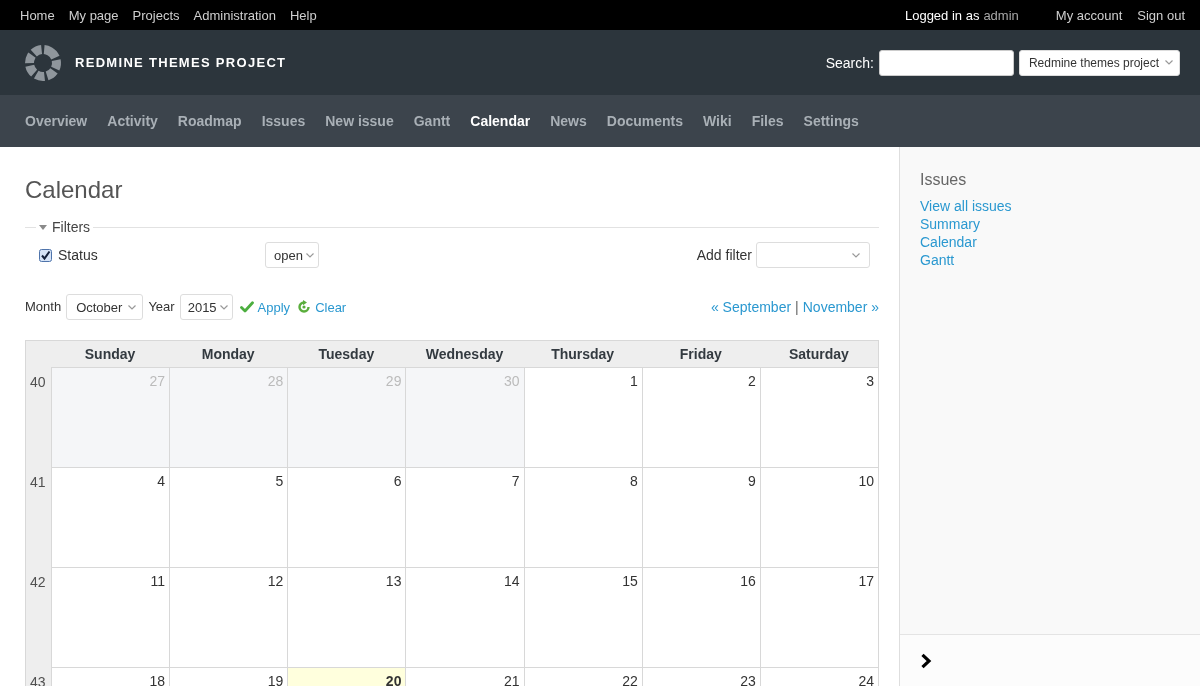 The height and width of the screenshot is (686, 1200). What do you see at coordinates (512, 381) in the screenshot?
I see `day-number: 30` at bounding box center [512, 381].